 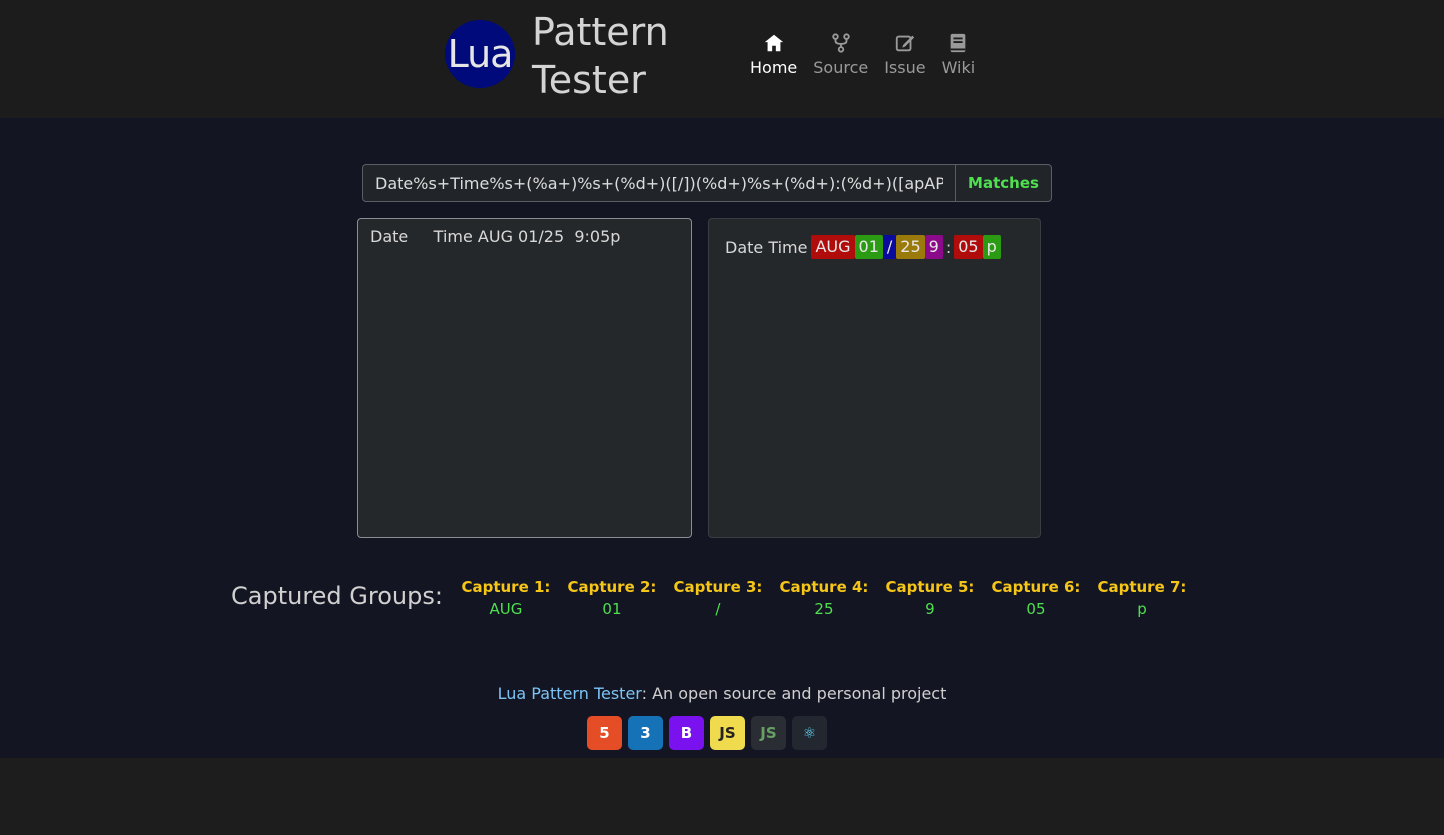 I want to click on capture-value: 05, so click(x=1036, y=609).